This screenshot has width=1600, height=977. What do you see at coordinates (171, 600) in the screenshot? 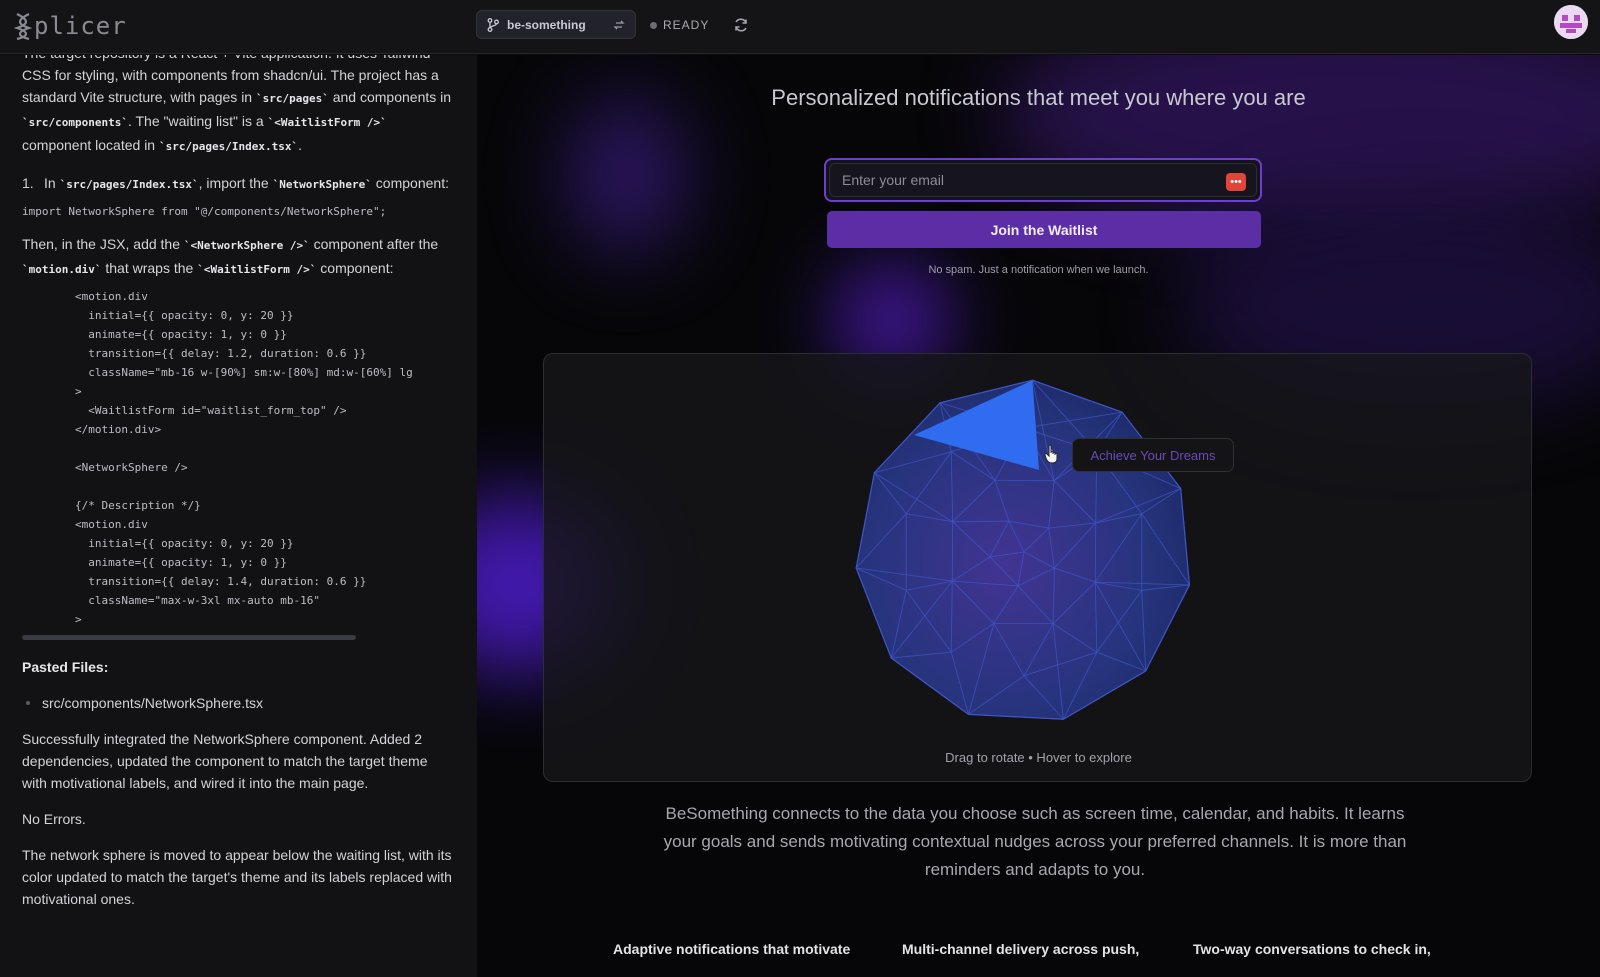
I see `code-line: className="max-w-3xl mx-auto mb-16"` at bounding box center [171, 600].